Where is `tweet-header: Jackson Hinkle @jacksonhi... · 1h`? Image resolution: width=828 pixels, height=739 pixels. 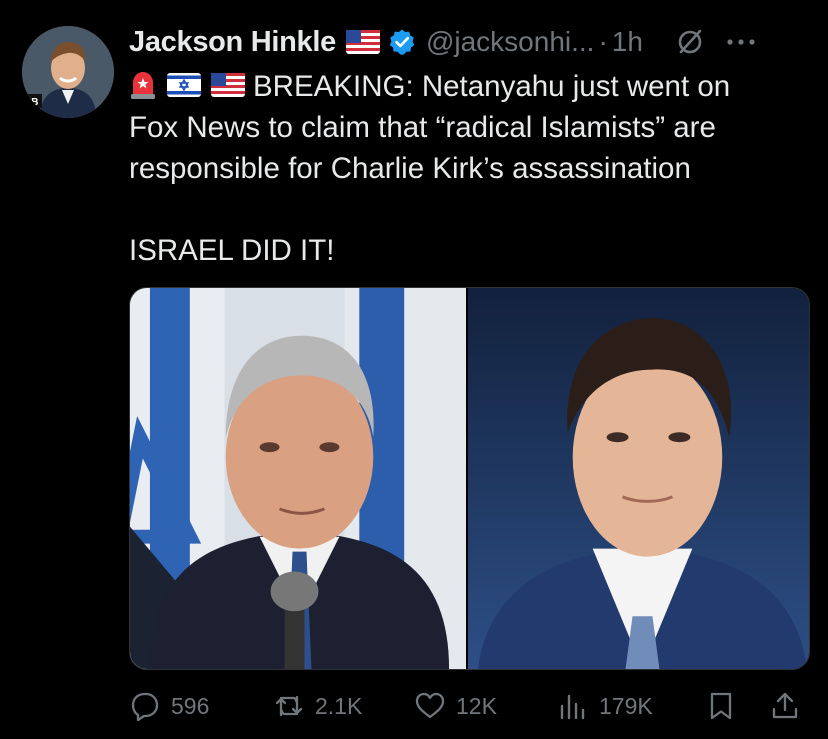
tweet-header: Jackson Hinkle @jacksonhi... · 1h is located at coordinates (468, 42).